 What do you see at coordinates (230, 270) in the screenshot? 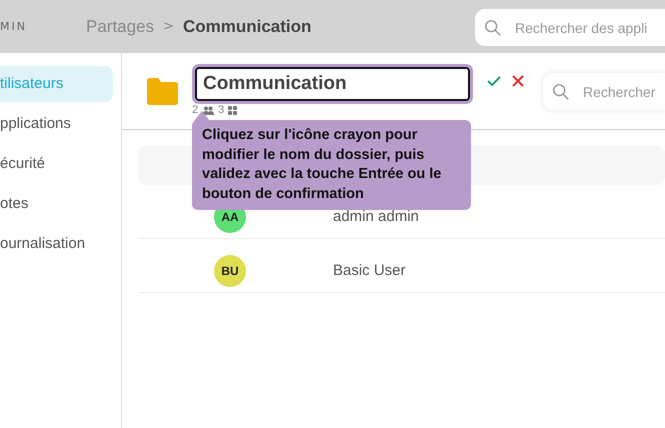
I see `avatar: BU` at bounding box center [230, 270].